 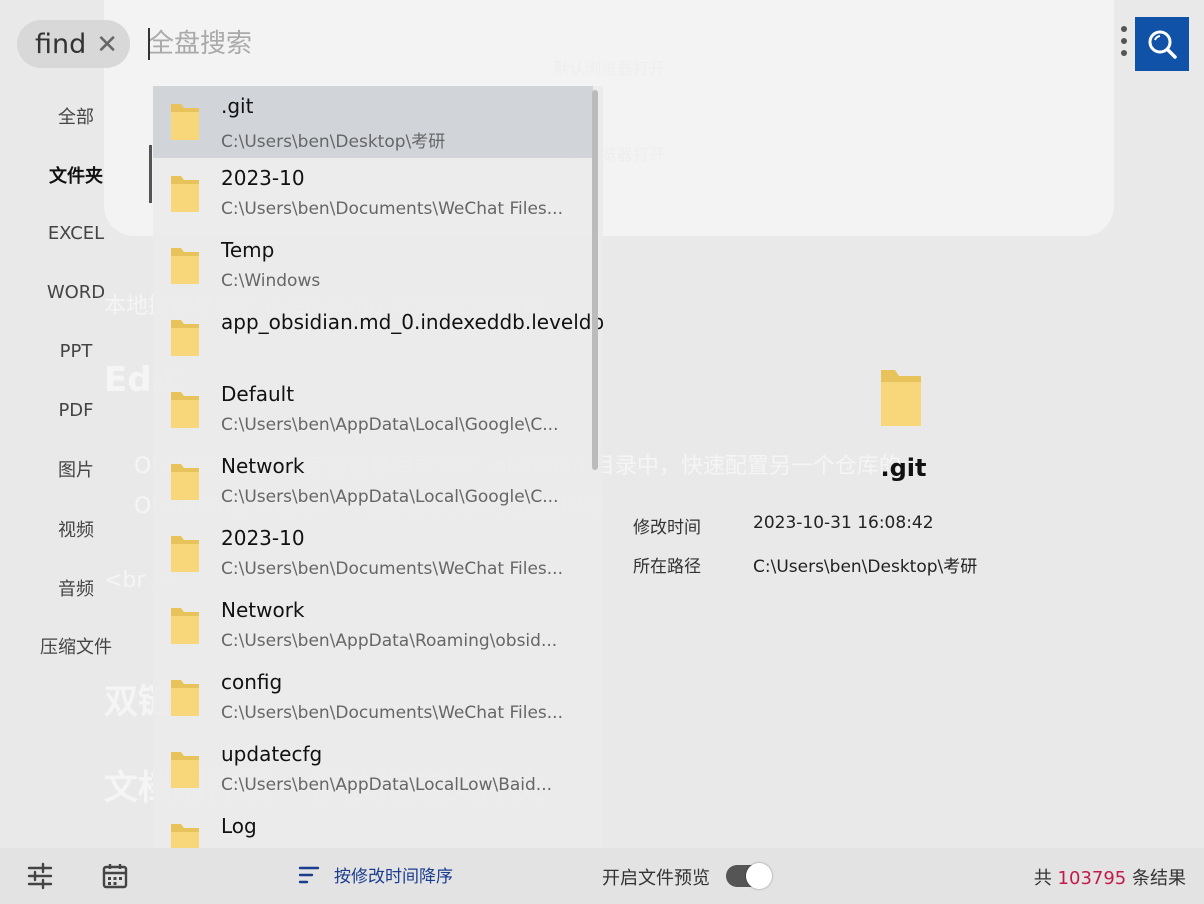 I want to click on sidebar-item-video: 视频, so click(x=76, y=529).